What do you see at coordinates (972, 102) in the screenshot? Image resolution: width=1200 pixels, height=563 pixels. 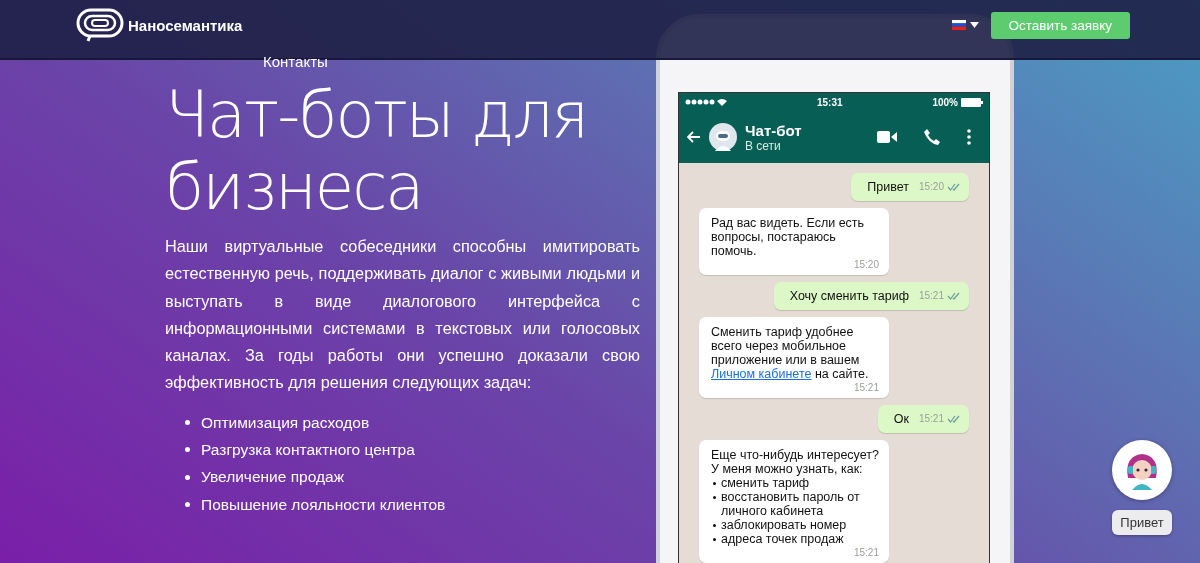 I see `battery-icon` at bounding box center [972, 102].